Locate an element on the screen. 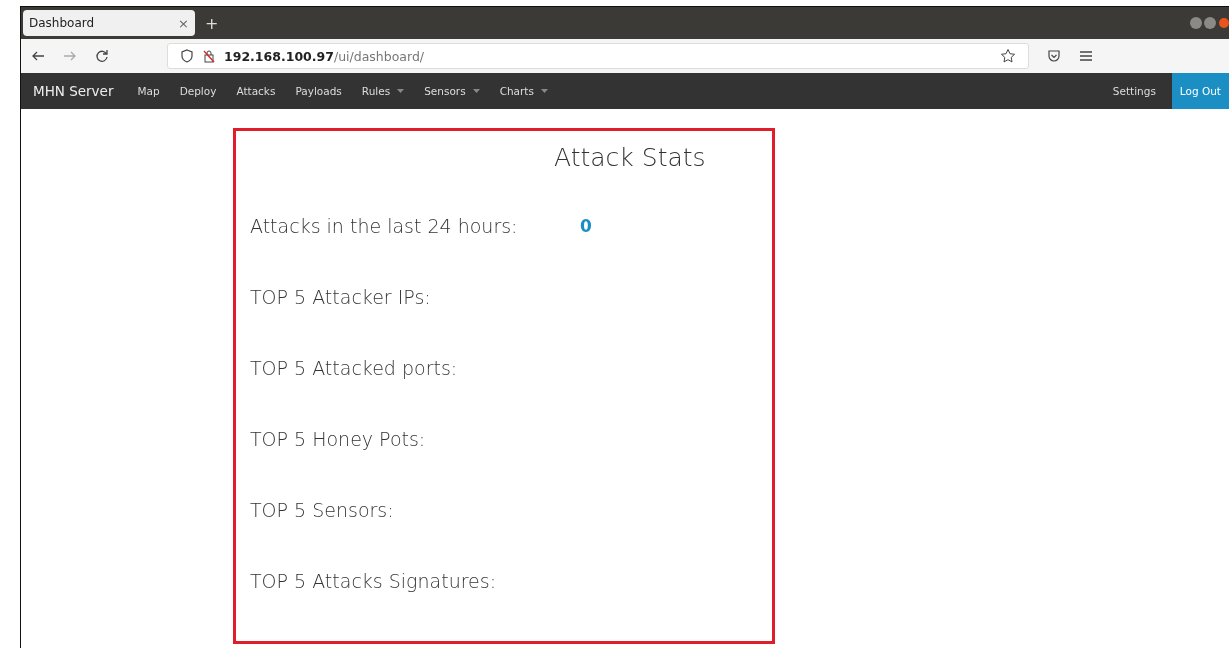  nav-link: Sensors is located at coordinates (452, 91).